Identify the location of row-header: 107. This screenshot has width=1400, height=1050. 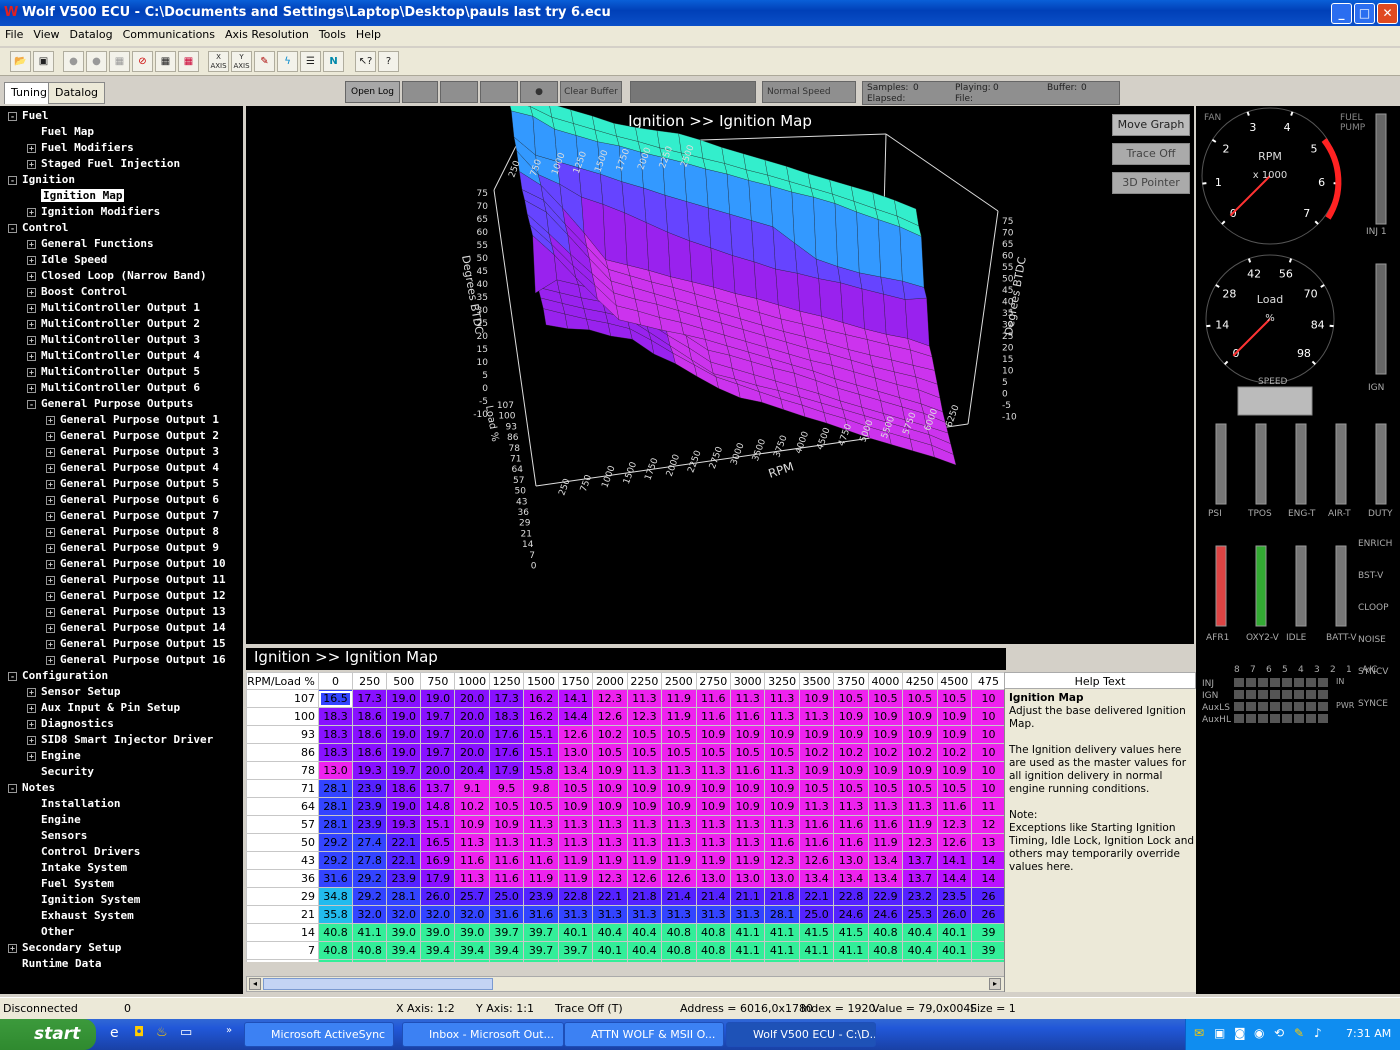
(282, 698).